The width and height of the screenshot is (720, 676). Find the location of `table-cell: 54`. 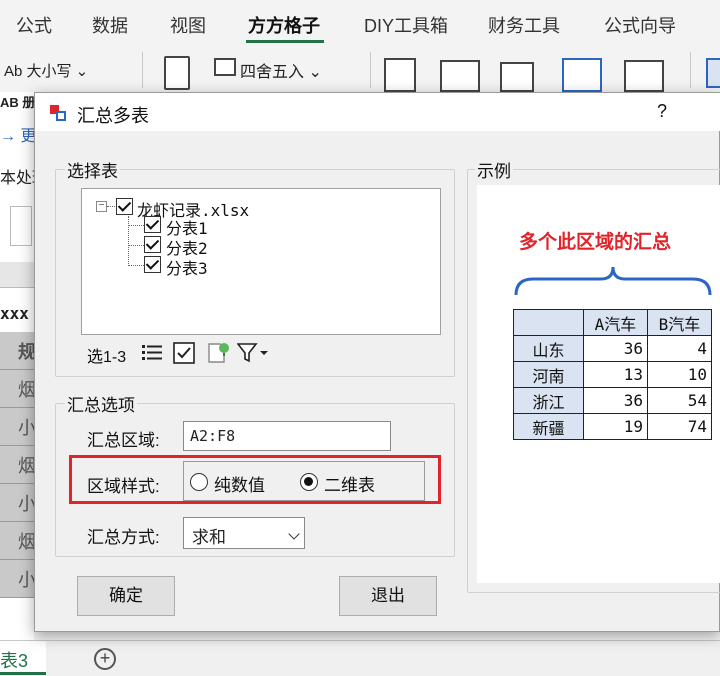

table-cell: 54 is located at coordinates (679, 400).